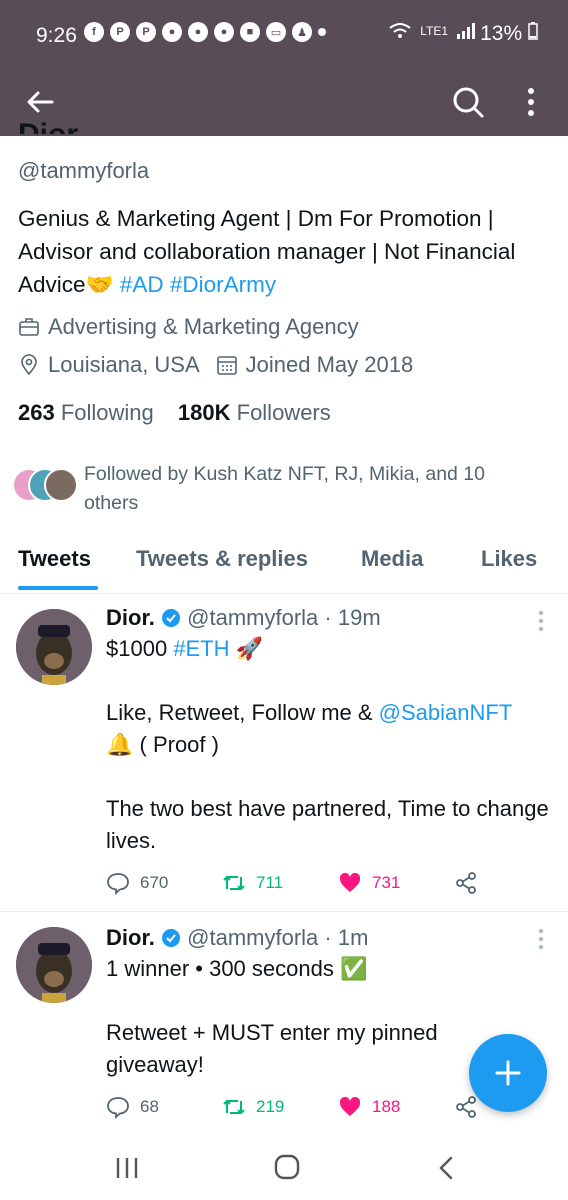 This screenshot has height=1200, width=568. I want to click on reply-button: 68, so click(164, 1107).